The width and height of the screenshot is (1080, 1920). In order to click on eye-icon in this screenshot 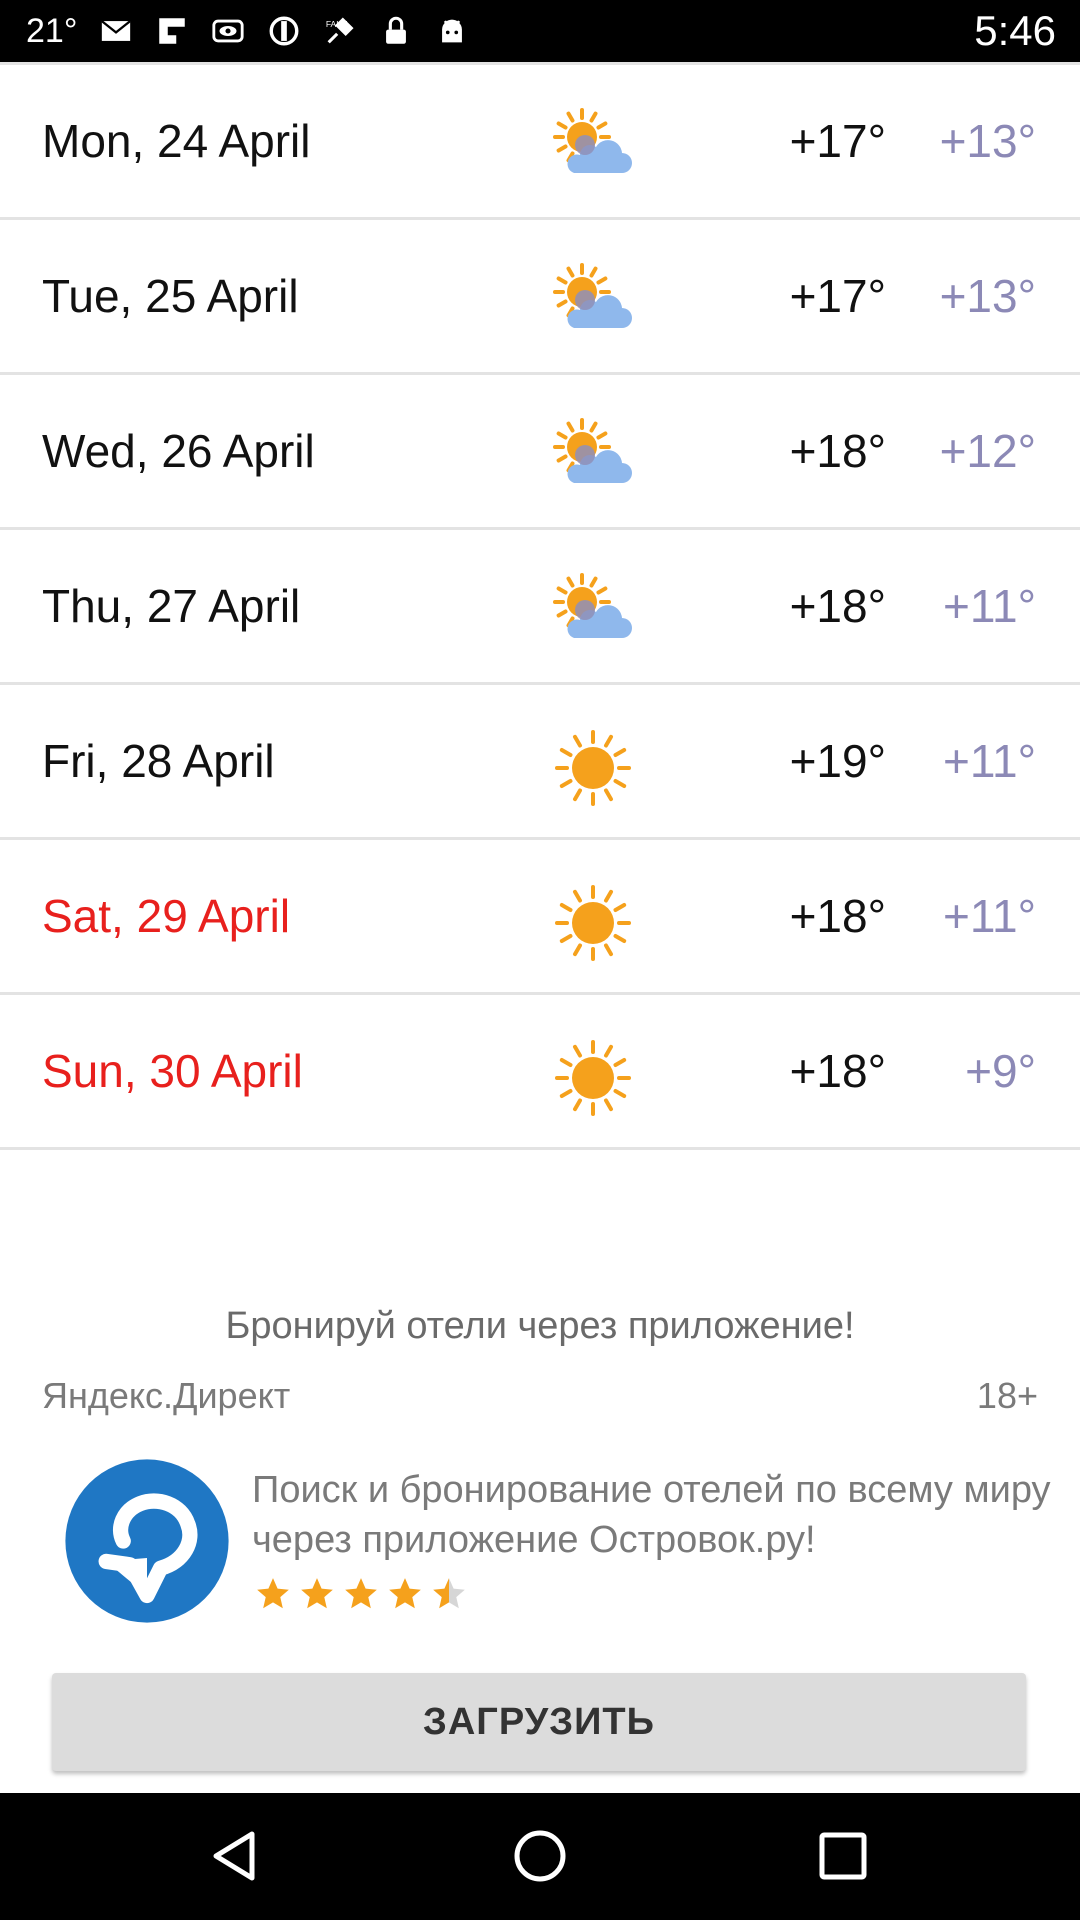, I will do `click(228, 31)`.